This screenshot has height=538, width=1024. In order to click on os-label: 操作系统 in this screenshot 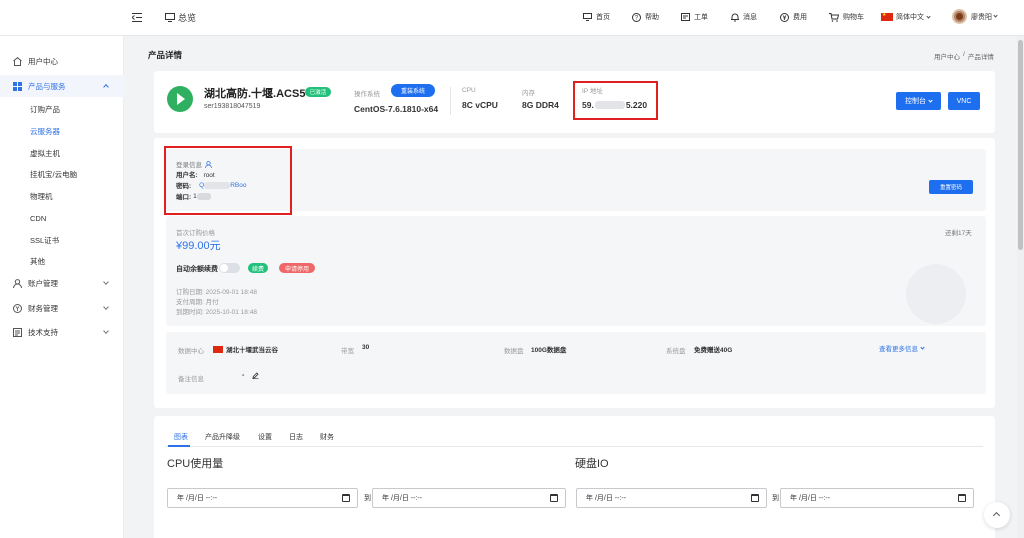, I will do `click(367, 94)`.